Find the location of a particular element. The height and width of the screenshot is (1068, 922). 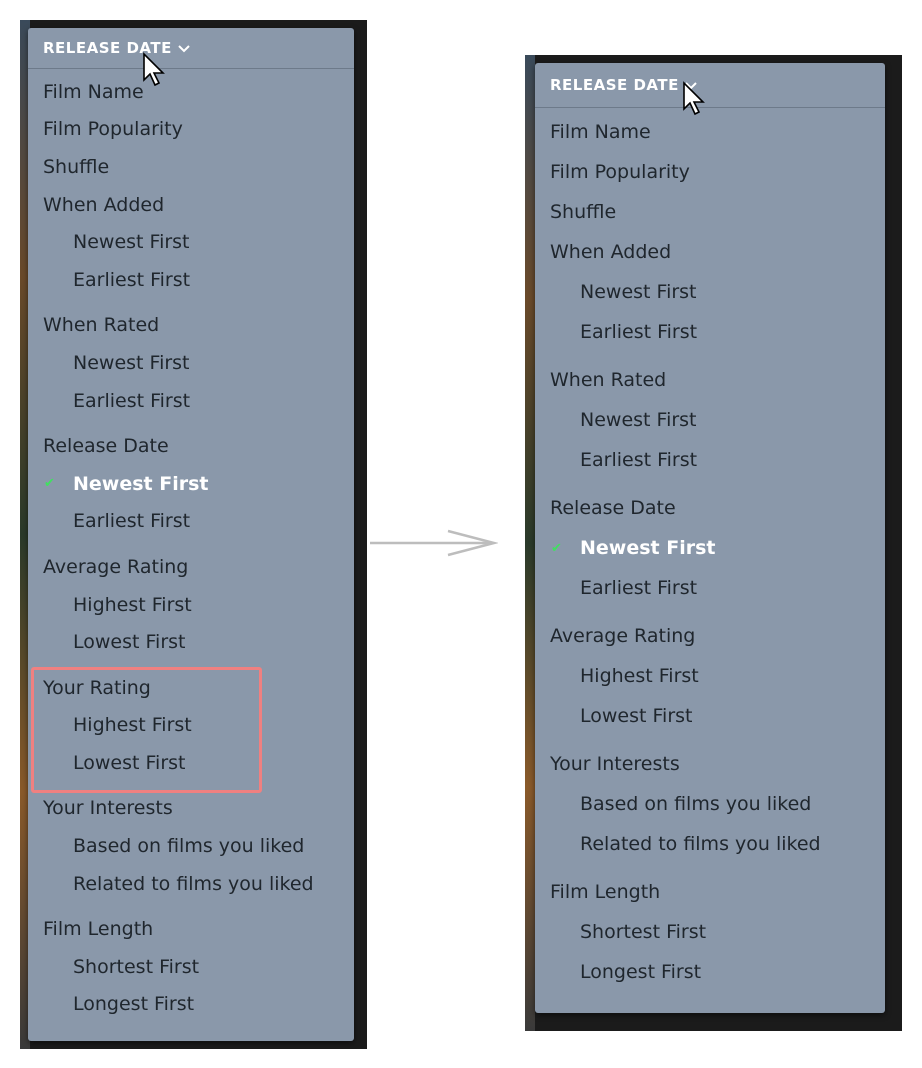

your-rating-highlight is located at coordinates (146, 730).